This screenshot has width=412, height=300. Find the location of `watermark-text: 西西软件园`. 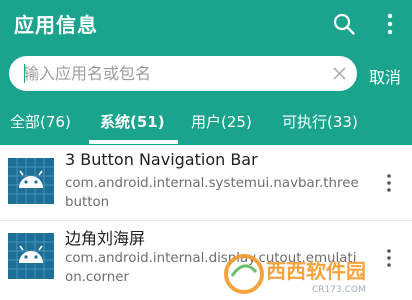

watermark-text: 西西软件园 is located at coordinates (316, 271).